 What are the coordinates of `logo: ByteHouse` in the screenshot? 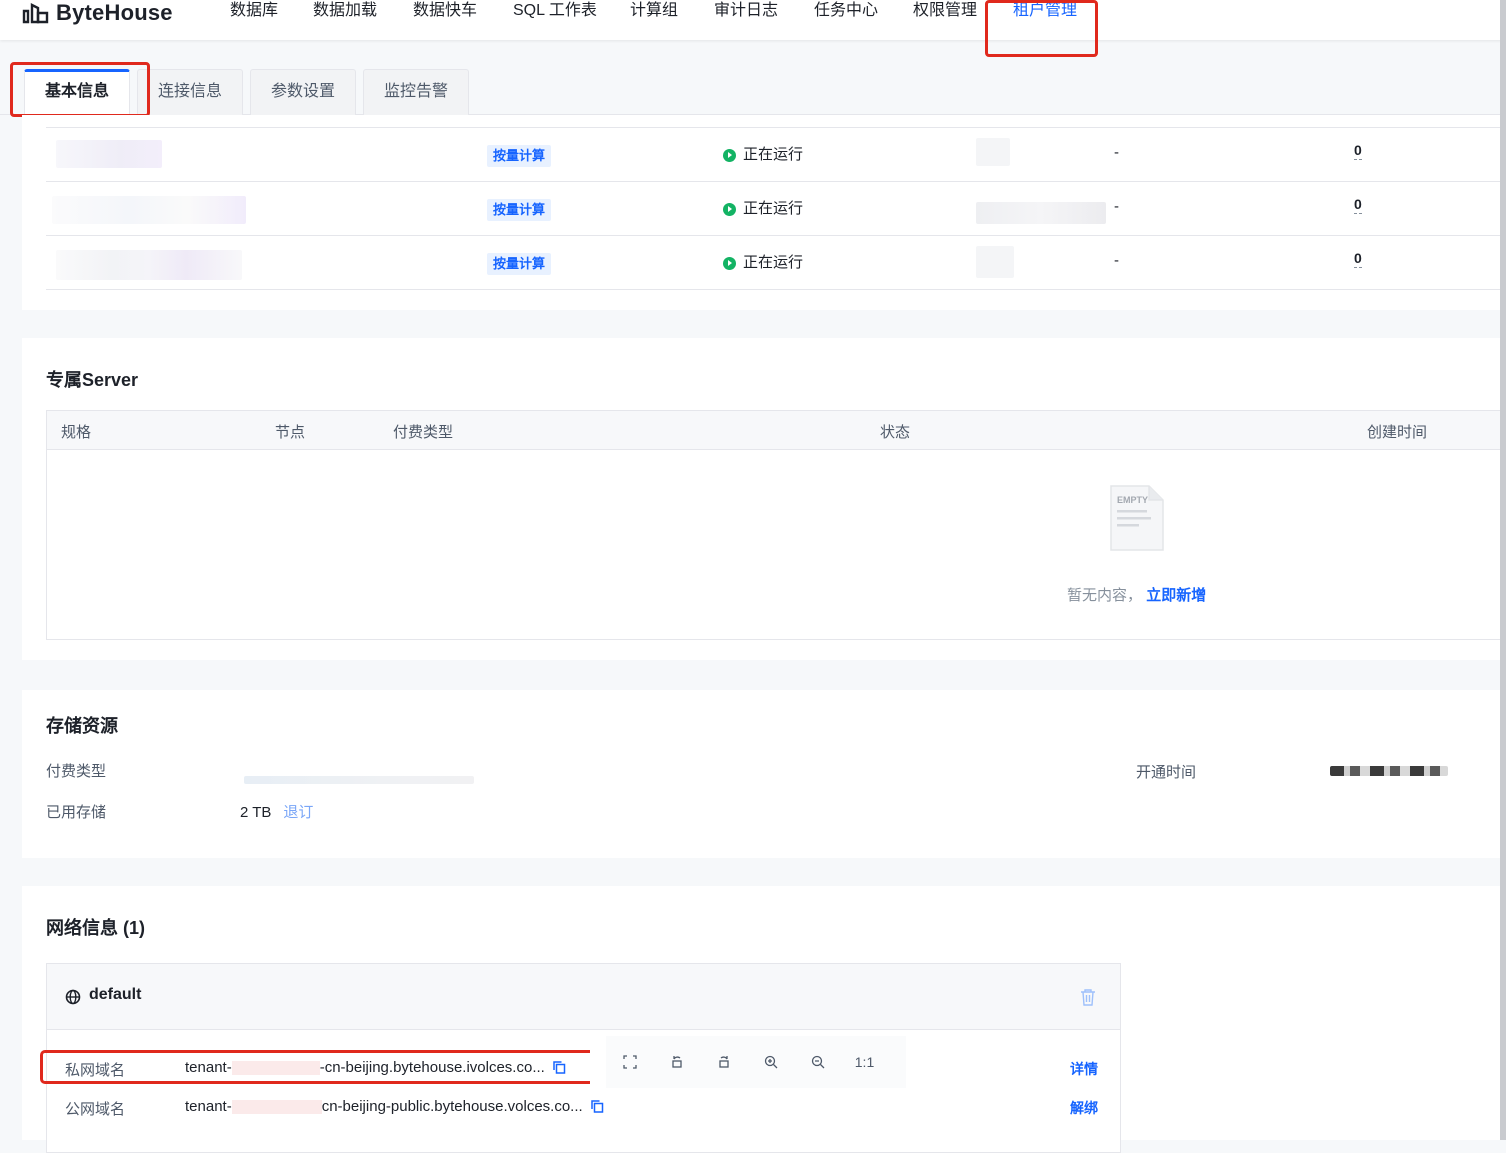 It's located at (97, 13).